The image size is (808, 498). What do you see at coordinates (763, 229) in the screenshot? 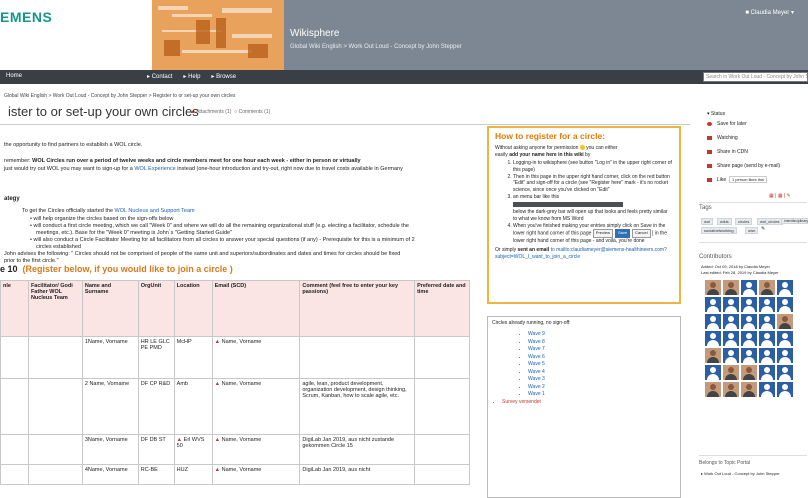
I see `edit-tags-icon: ✎` at bounding box center [763, 229].